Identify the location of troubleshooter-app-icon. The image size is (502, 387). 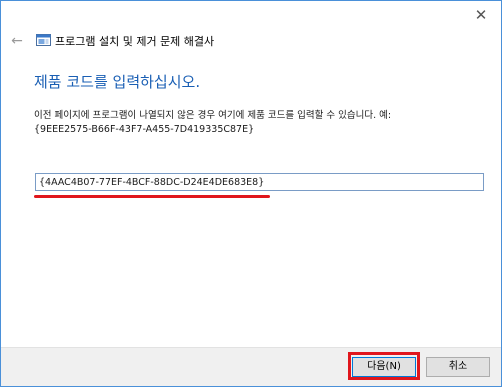
(43, 40).